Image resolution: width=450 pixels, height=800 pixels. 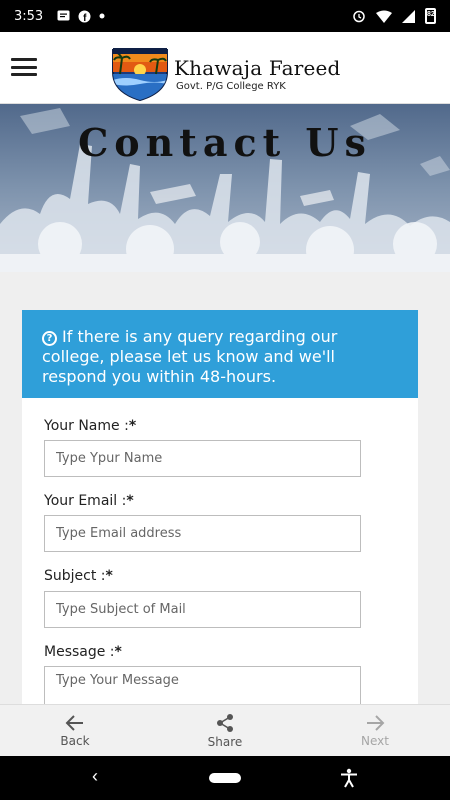 I want to click on notification-icons: f, so click(x=81, y=16).